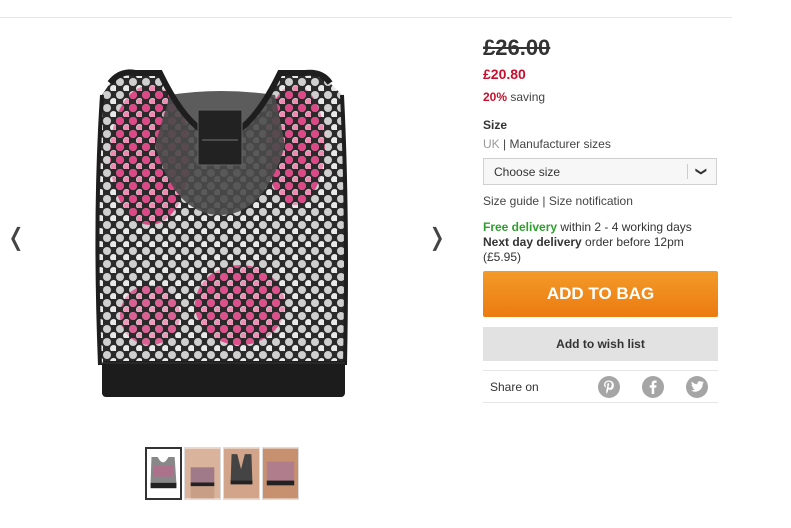  I want to click on size-heading: Size, so click(495, 125).